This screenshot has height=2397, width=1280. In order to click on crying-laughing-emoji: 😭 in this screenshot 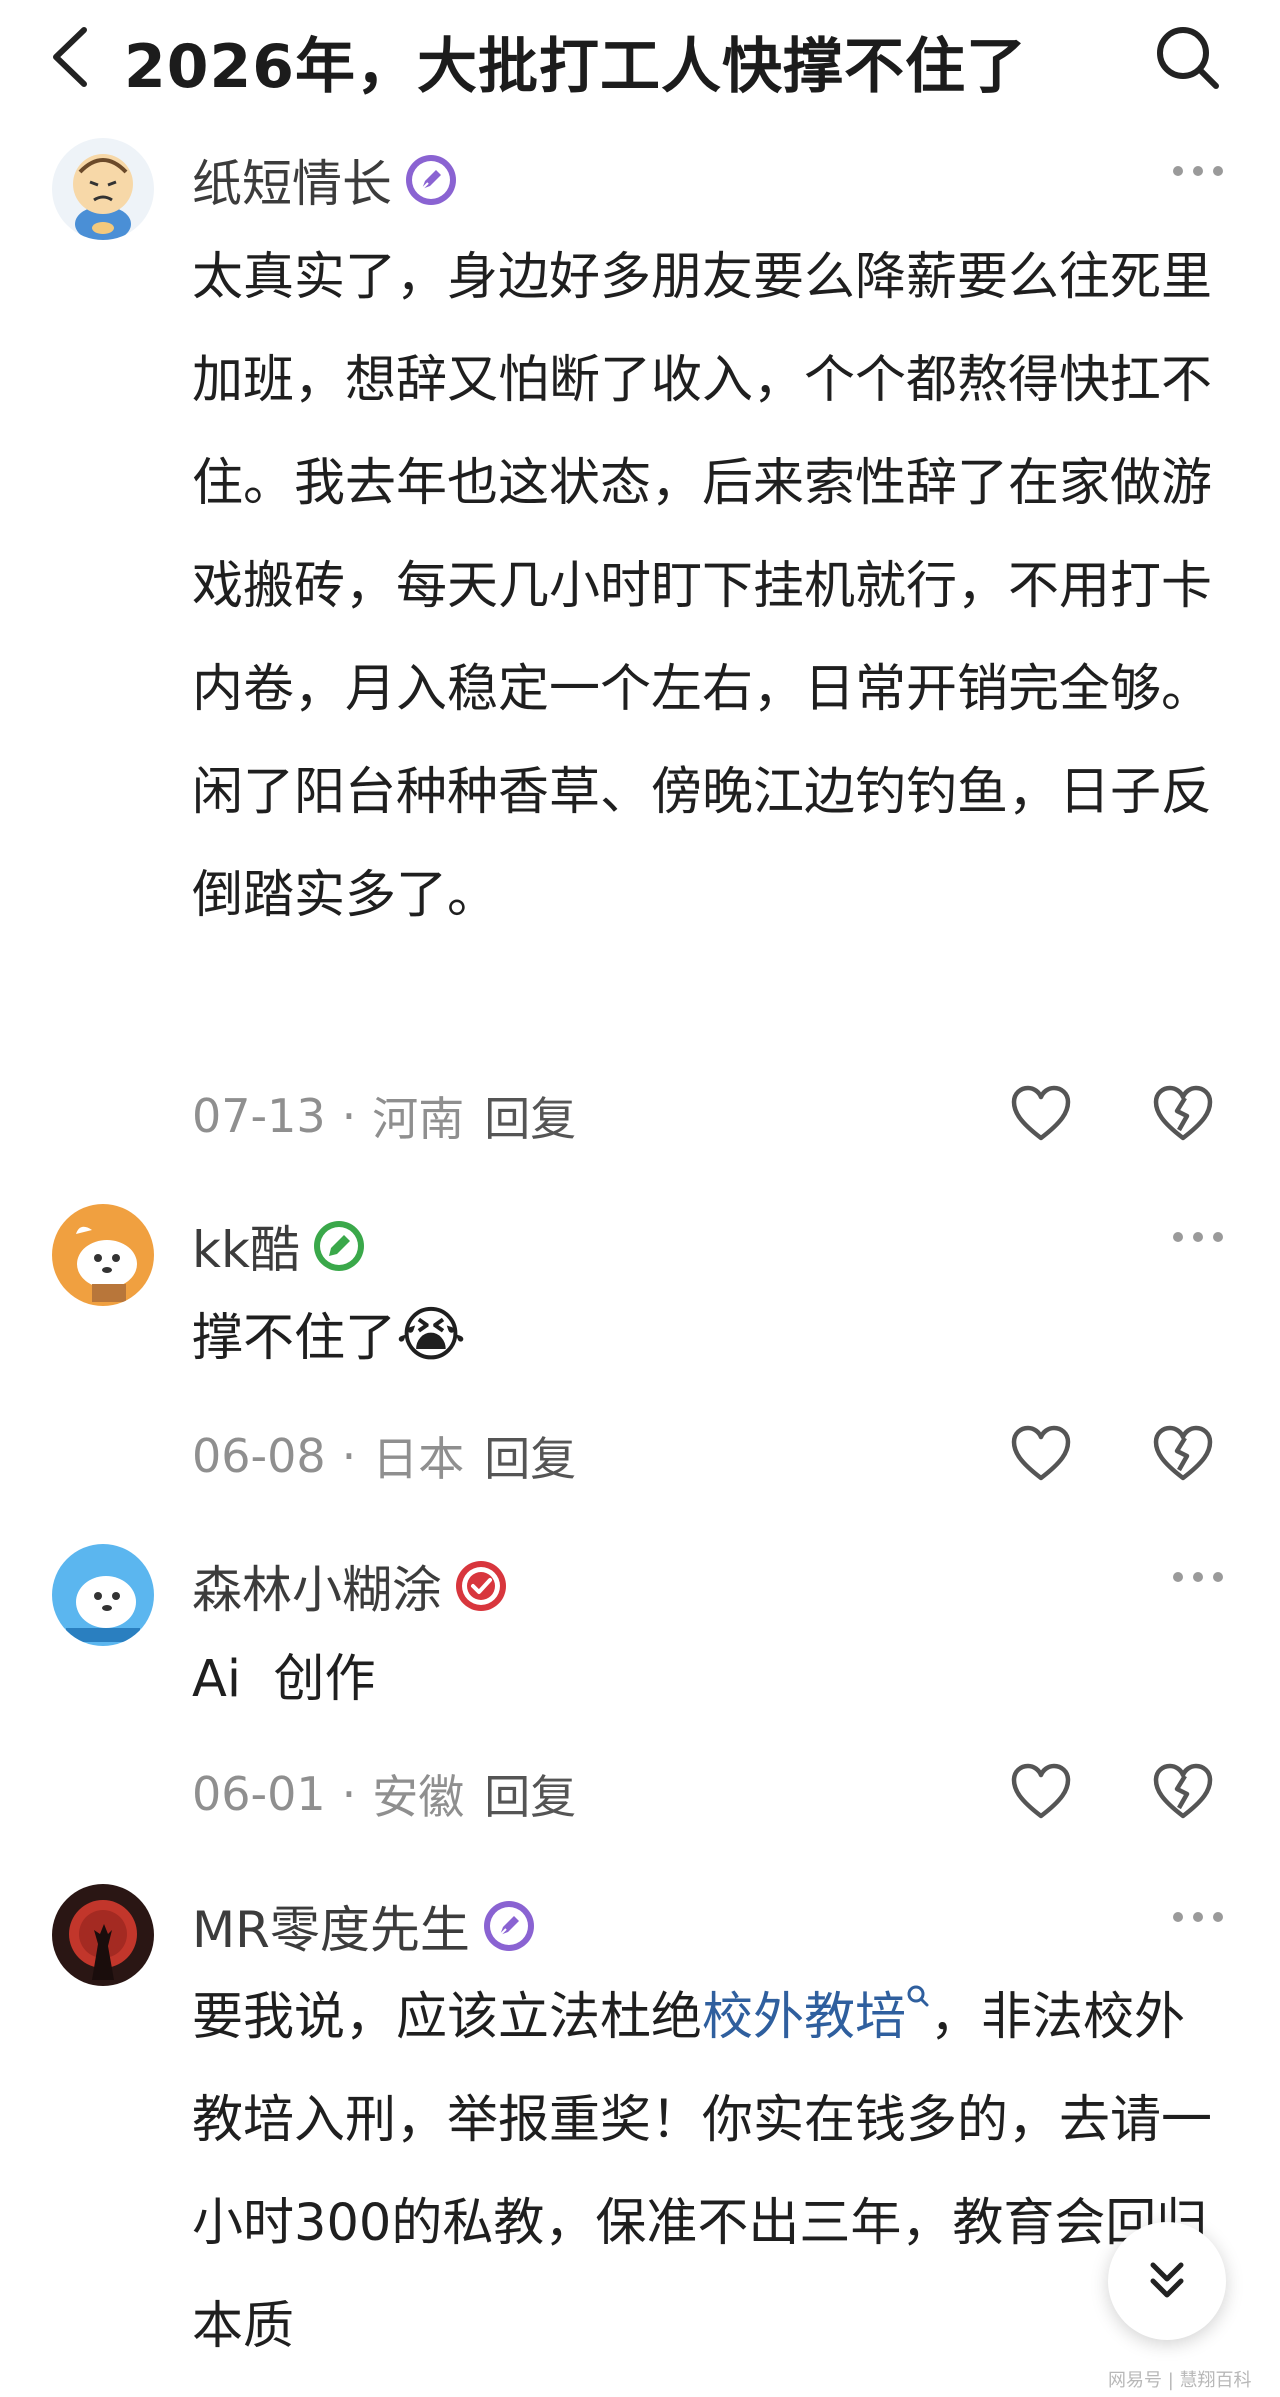, I will do `click(431, 1335)`.